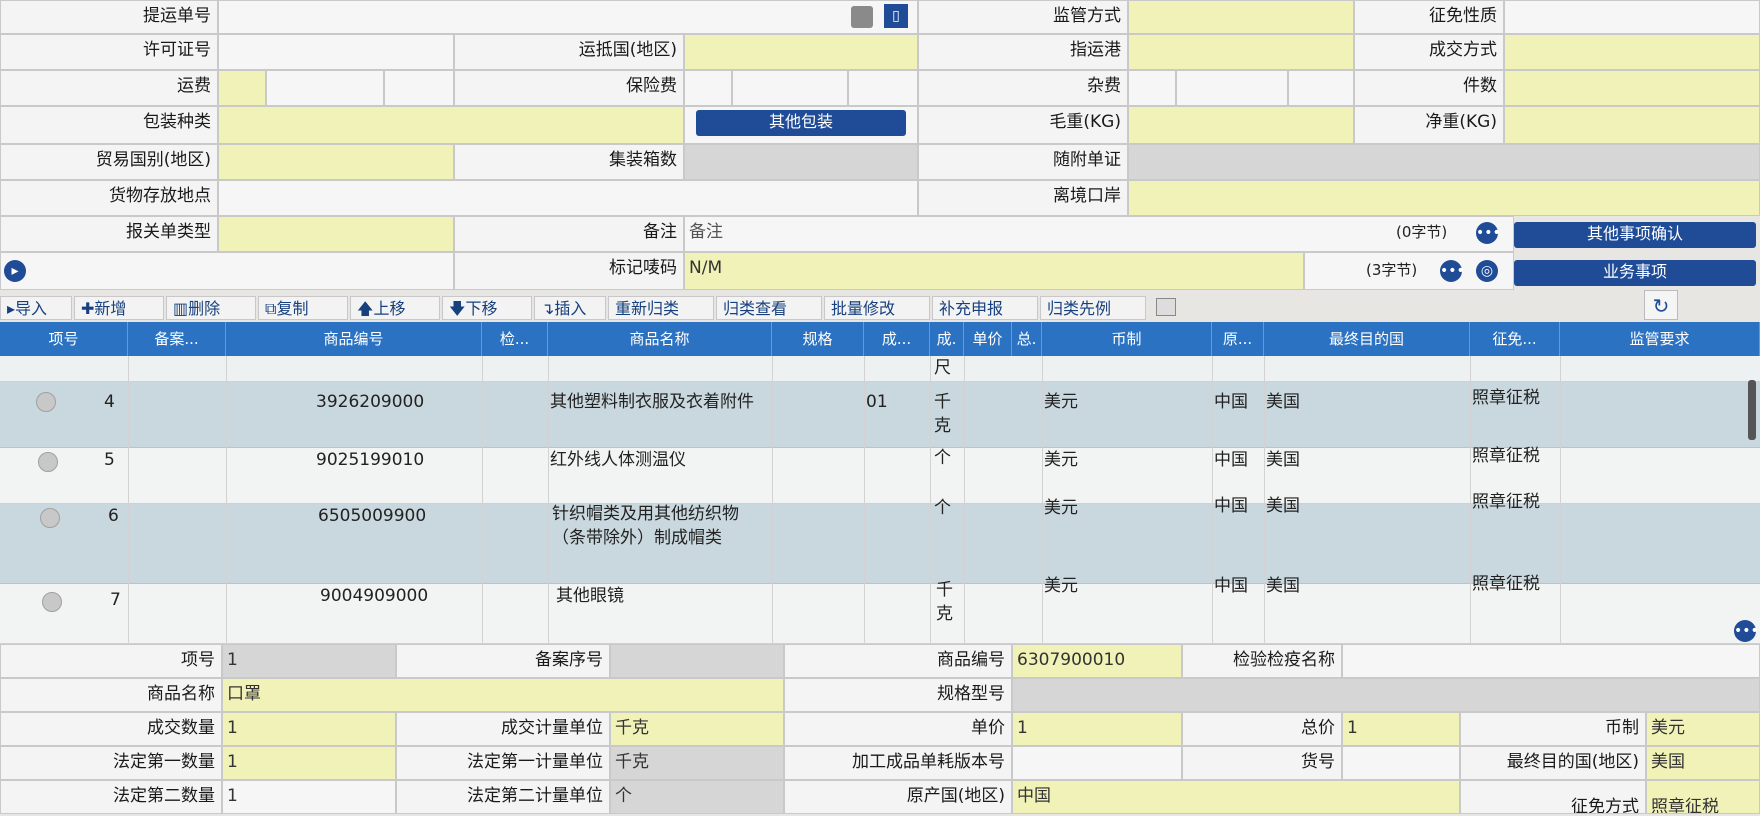 This screenshot has width=1760, height=816. I want to click on col-header: 项号, so click(64, 339).